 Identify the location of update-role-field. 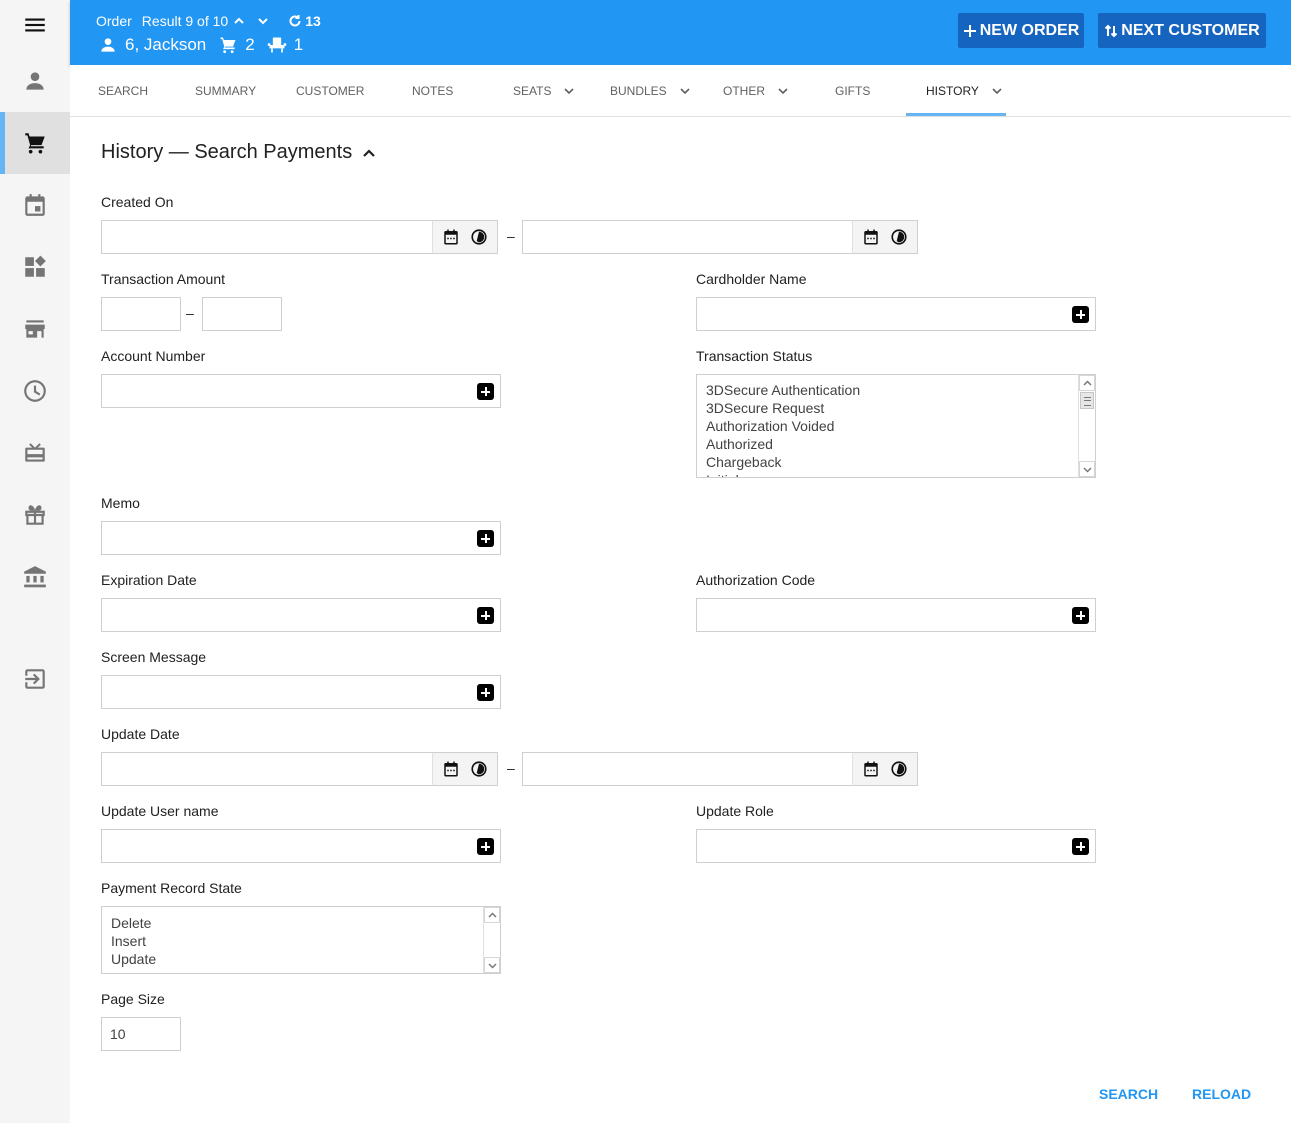
(896, 846).